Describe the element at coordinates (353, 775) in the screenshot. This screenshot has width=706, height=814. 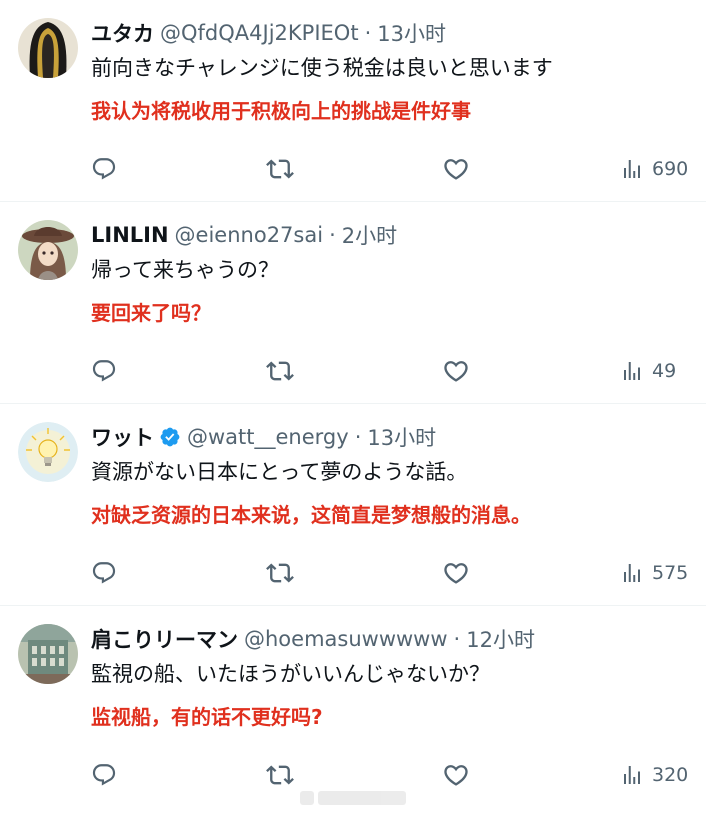
I see `action-bar: 320` at that location.